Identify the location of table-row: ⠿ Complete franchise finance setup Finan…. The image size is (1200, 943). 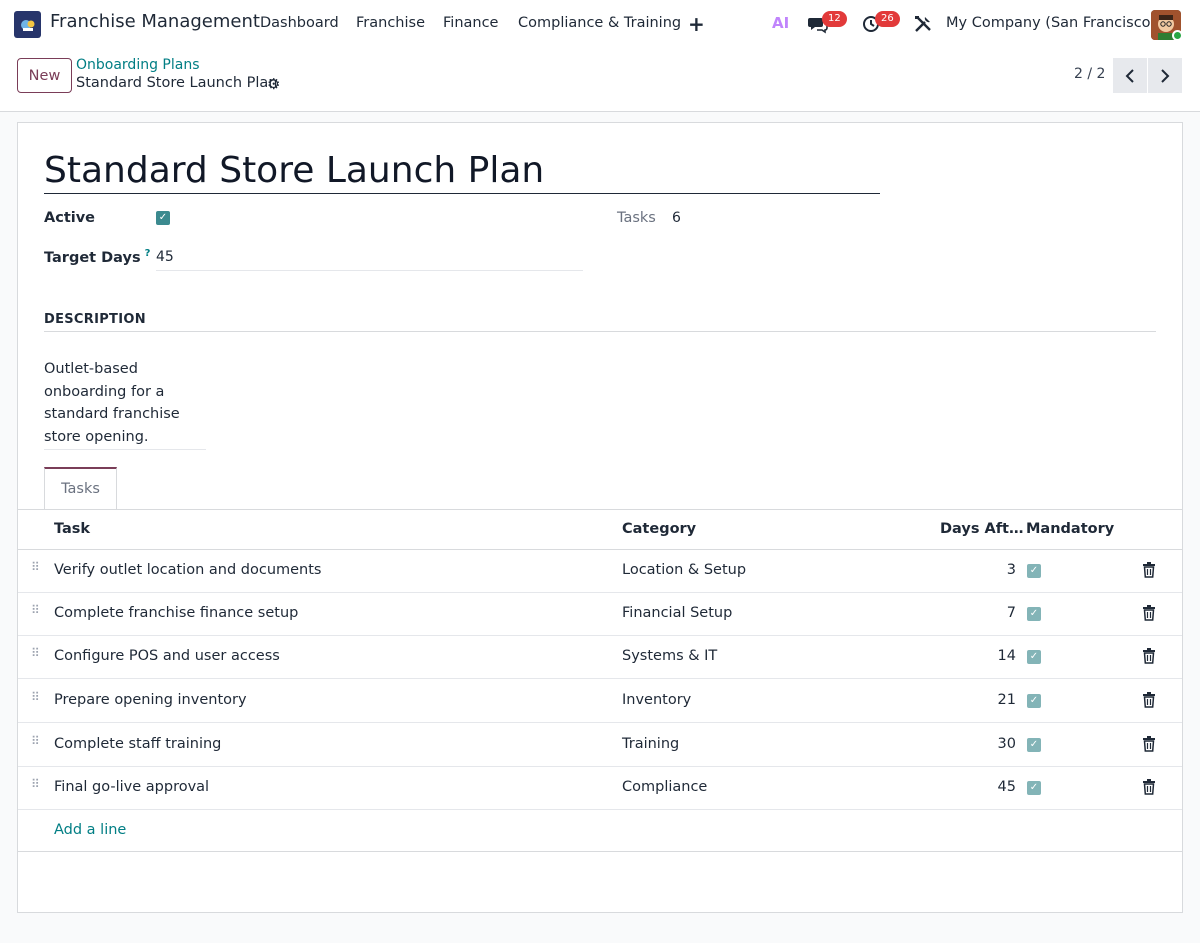
(600, 614).